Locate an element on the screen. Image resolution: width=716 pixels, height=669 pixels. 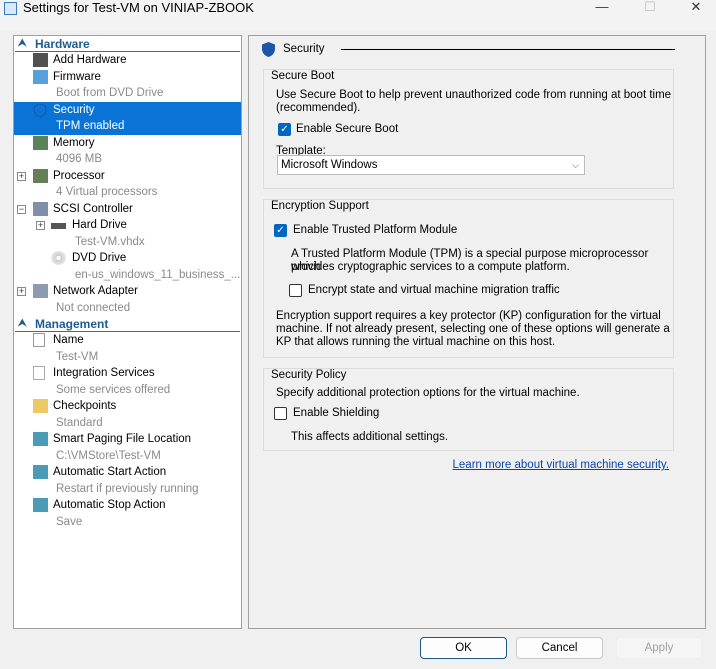
tree-item-label: Processor is located at coordinates (79, 175).